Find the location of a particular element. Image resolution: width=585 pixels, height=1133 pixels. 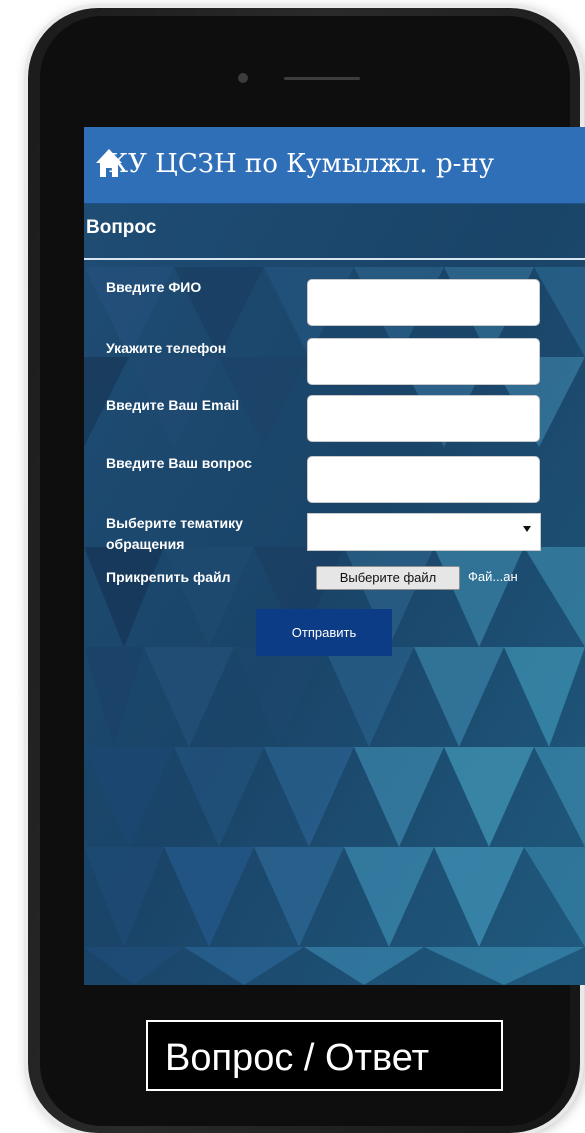

chevron-down-icon is located at coordinates (527, 529).